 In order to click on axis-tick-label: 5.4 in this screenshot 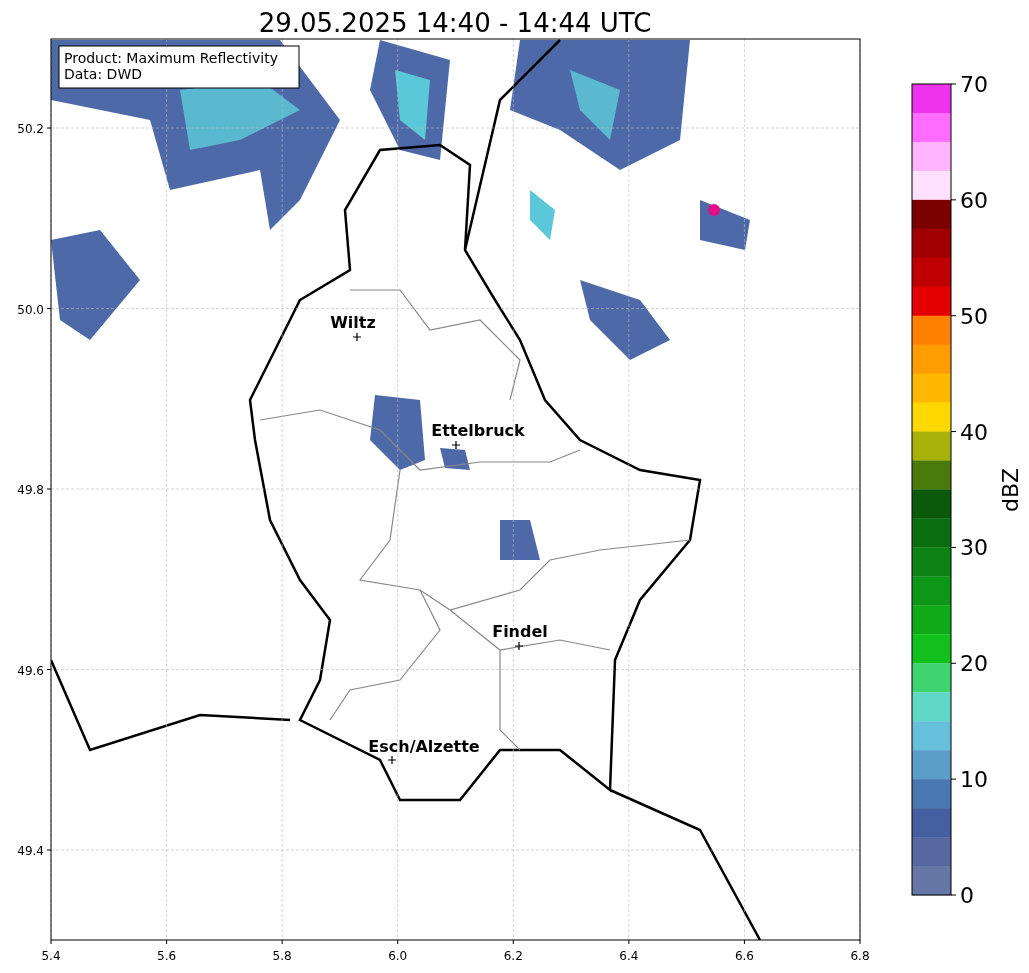, I will do `click(51, 956)`.